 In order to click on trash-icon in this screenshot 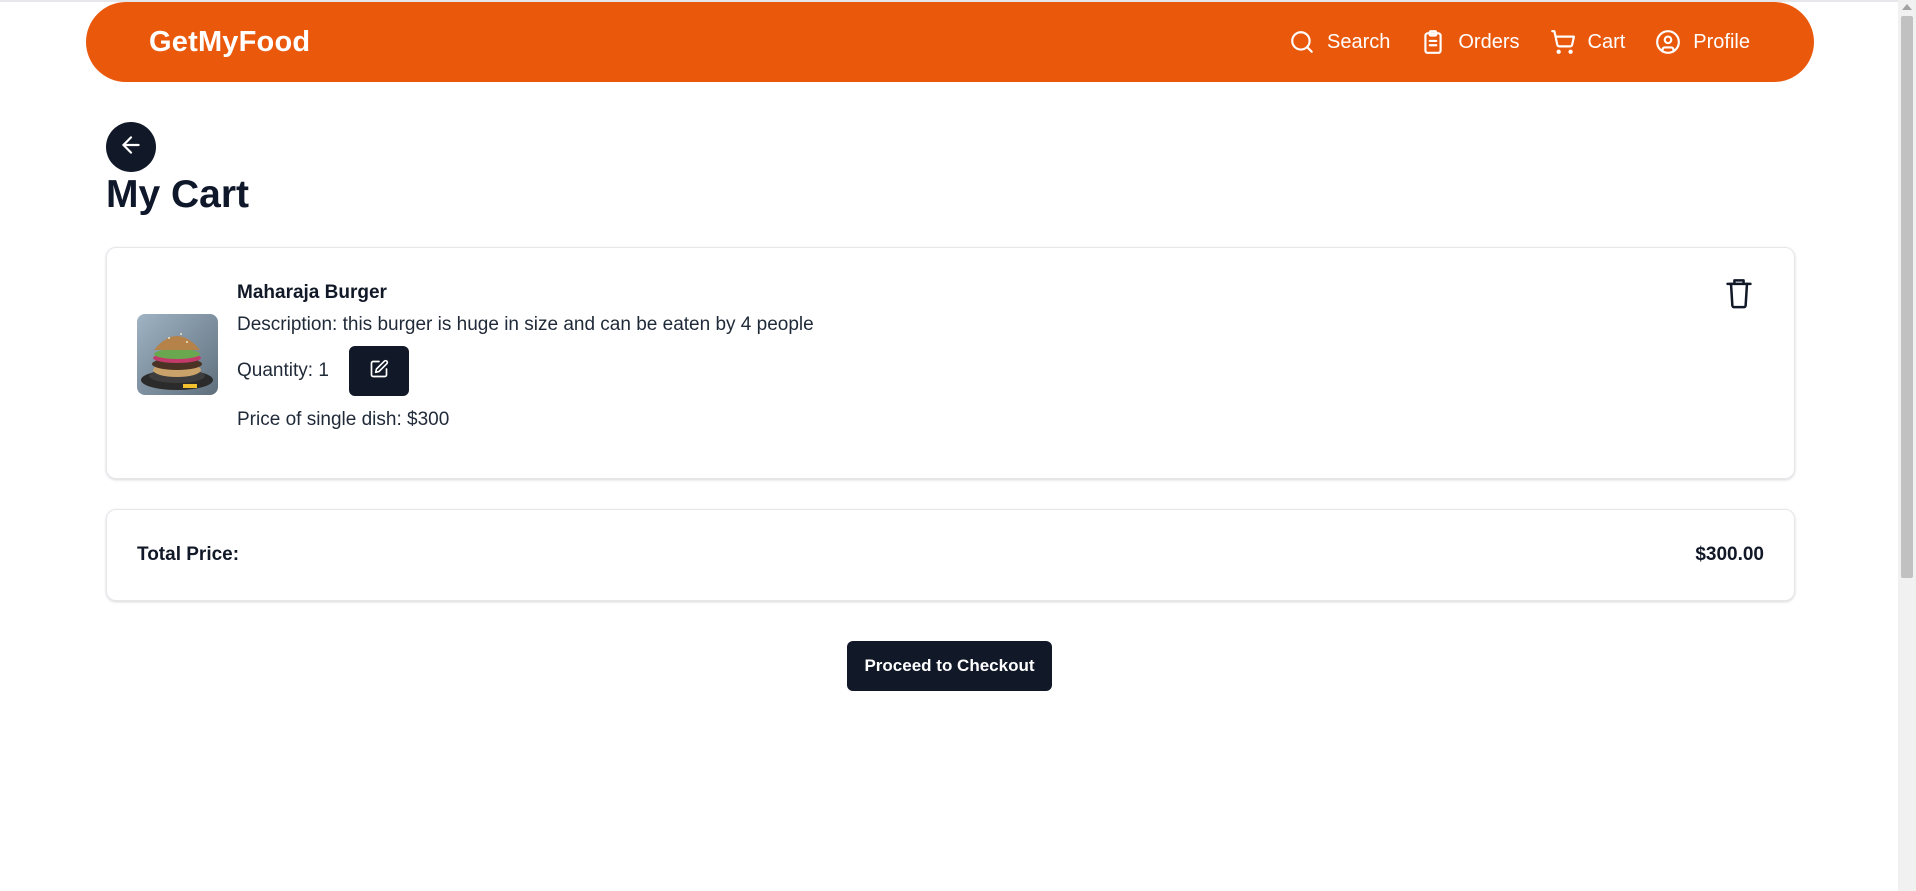, I will do `click(1739, 295)`.